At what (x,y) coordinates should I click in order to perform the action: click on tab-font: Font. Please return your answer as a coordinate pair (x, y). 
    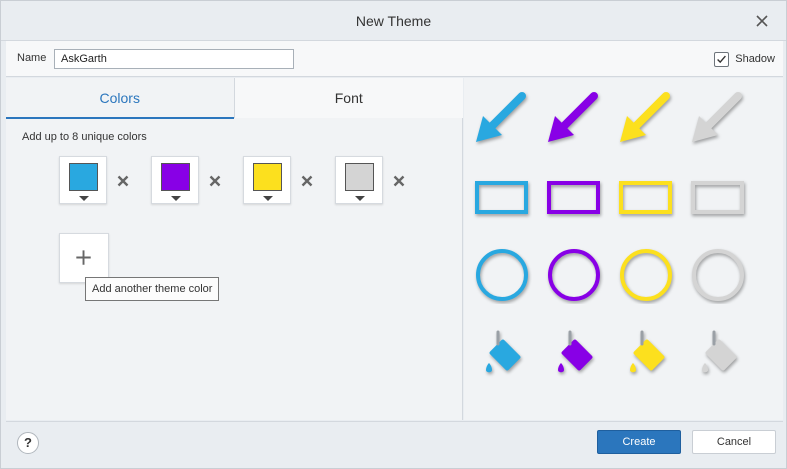
    Looking at the image, I should click on (348, 98).